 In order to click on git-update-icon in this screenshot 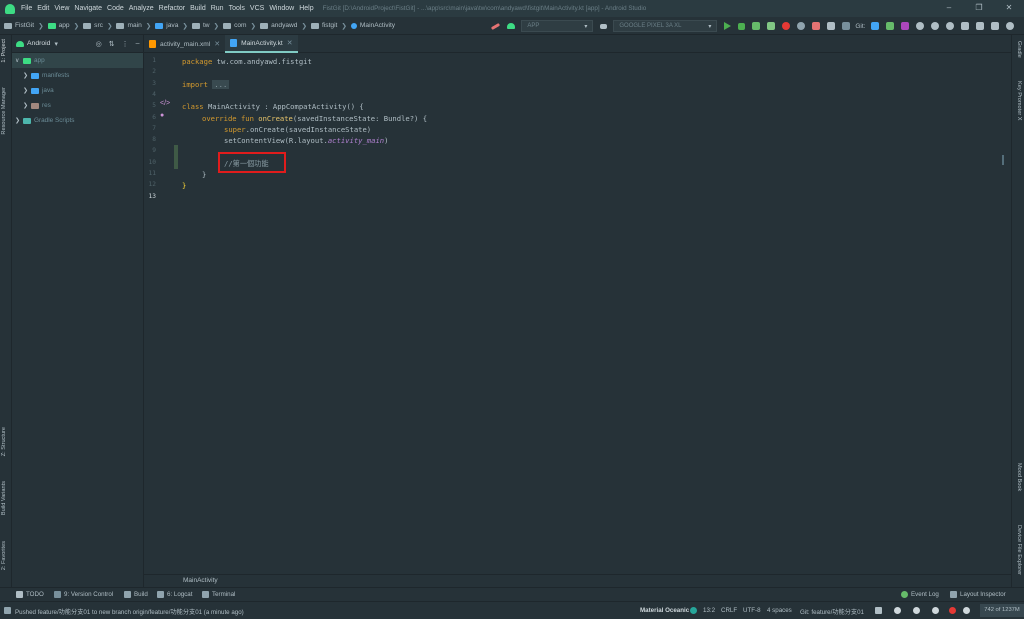, I will do `click(875, 26)`.